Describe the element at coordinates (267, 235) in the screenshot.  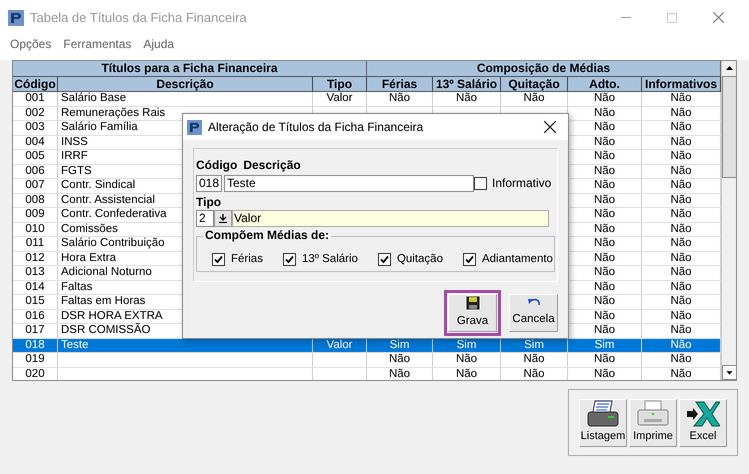
I see `group-legend: Compõem Médias de:` at that location.